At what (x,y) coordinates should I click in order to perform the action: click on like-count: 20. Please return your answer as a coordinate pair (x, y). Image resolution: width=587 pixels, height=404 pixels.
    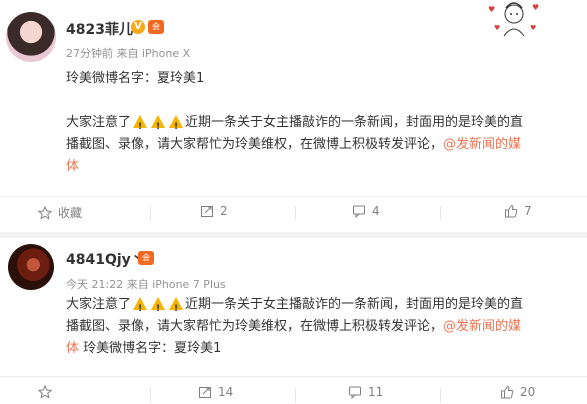
    Looking at the image, I should click on (528, 392).